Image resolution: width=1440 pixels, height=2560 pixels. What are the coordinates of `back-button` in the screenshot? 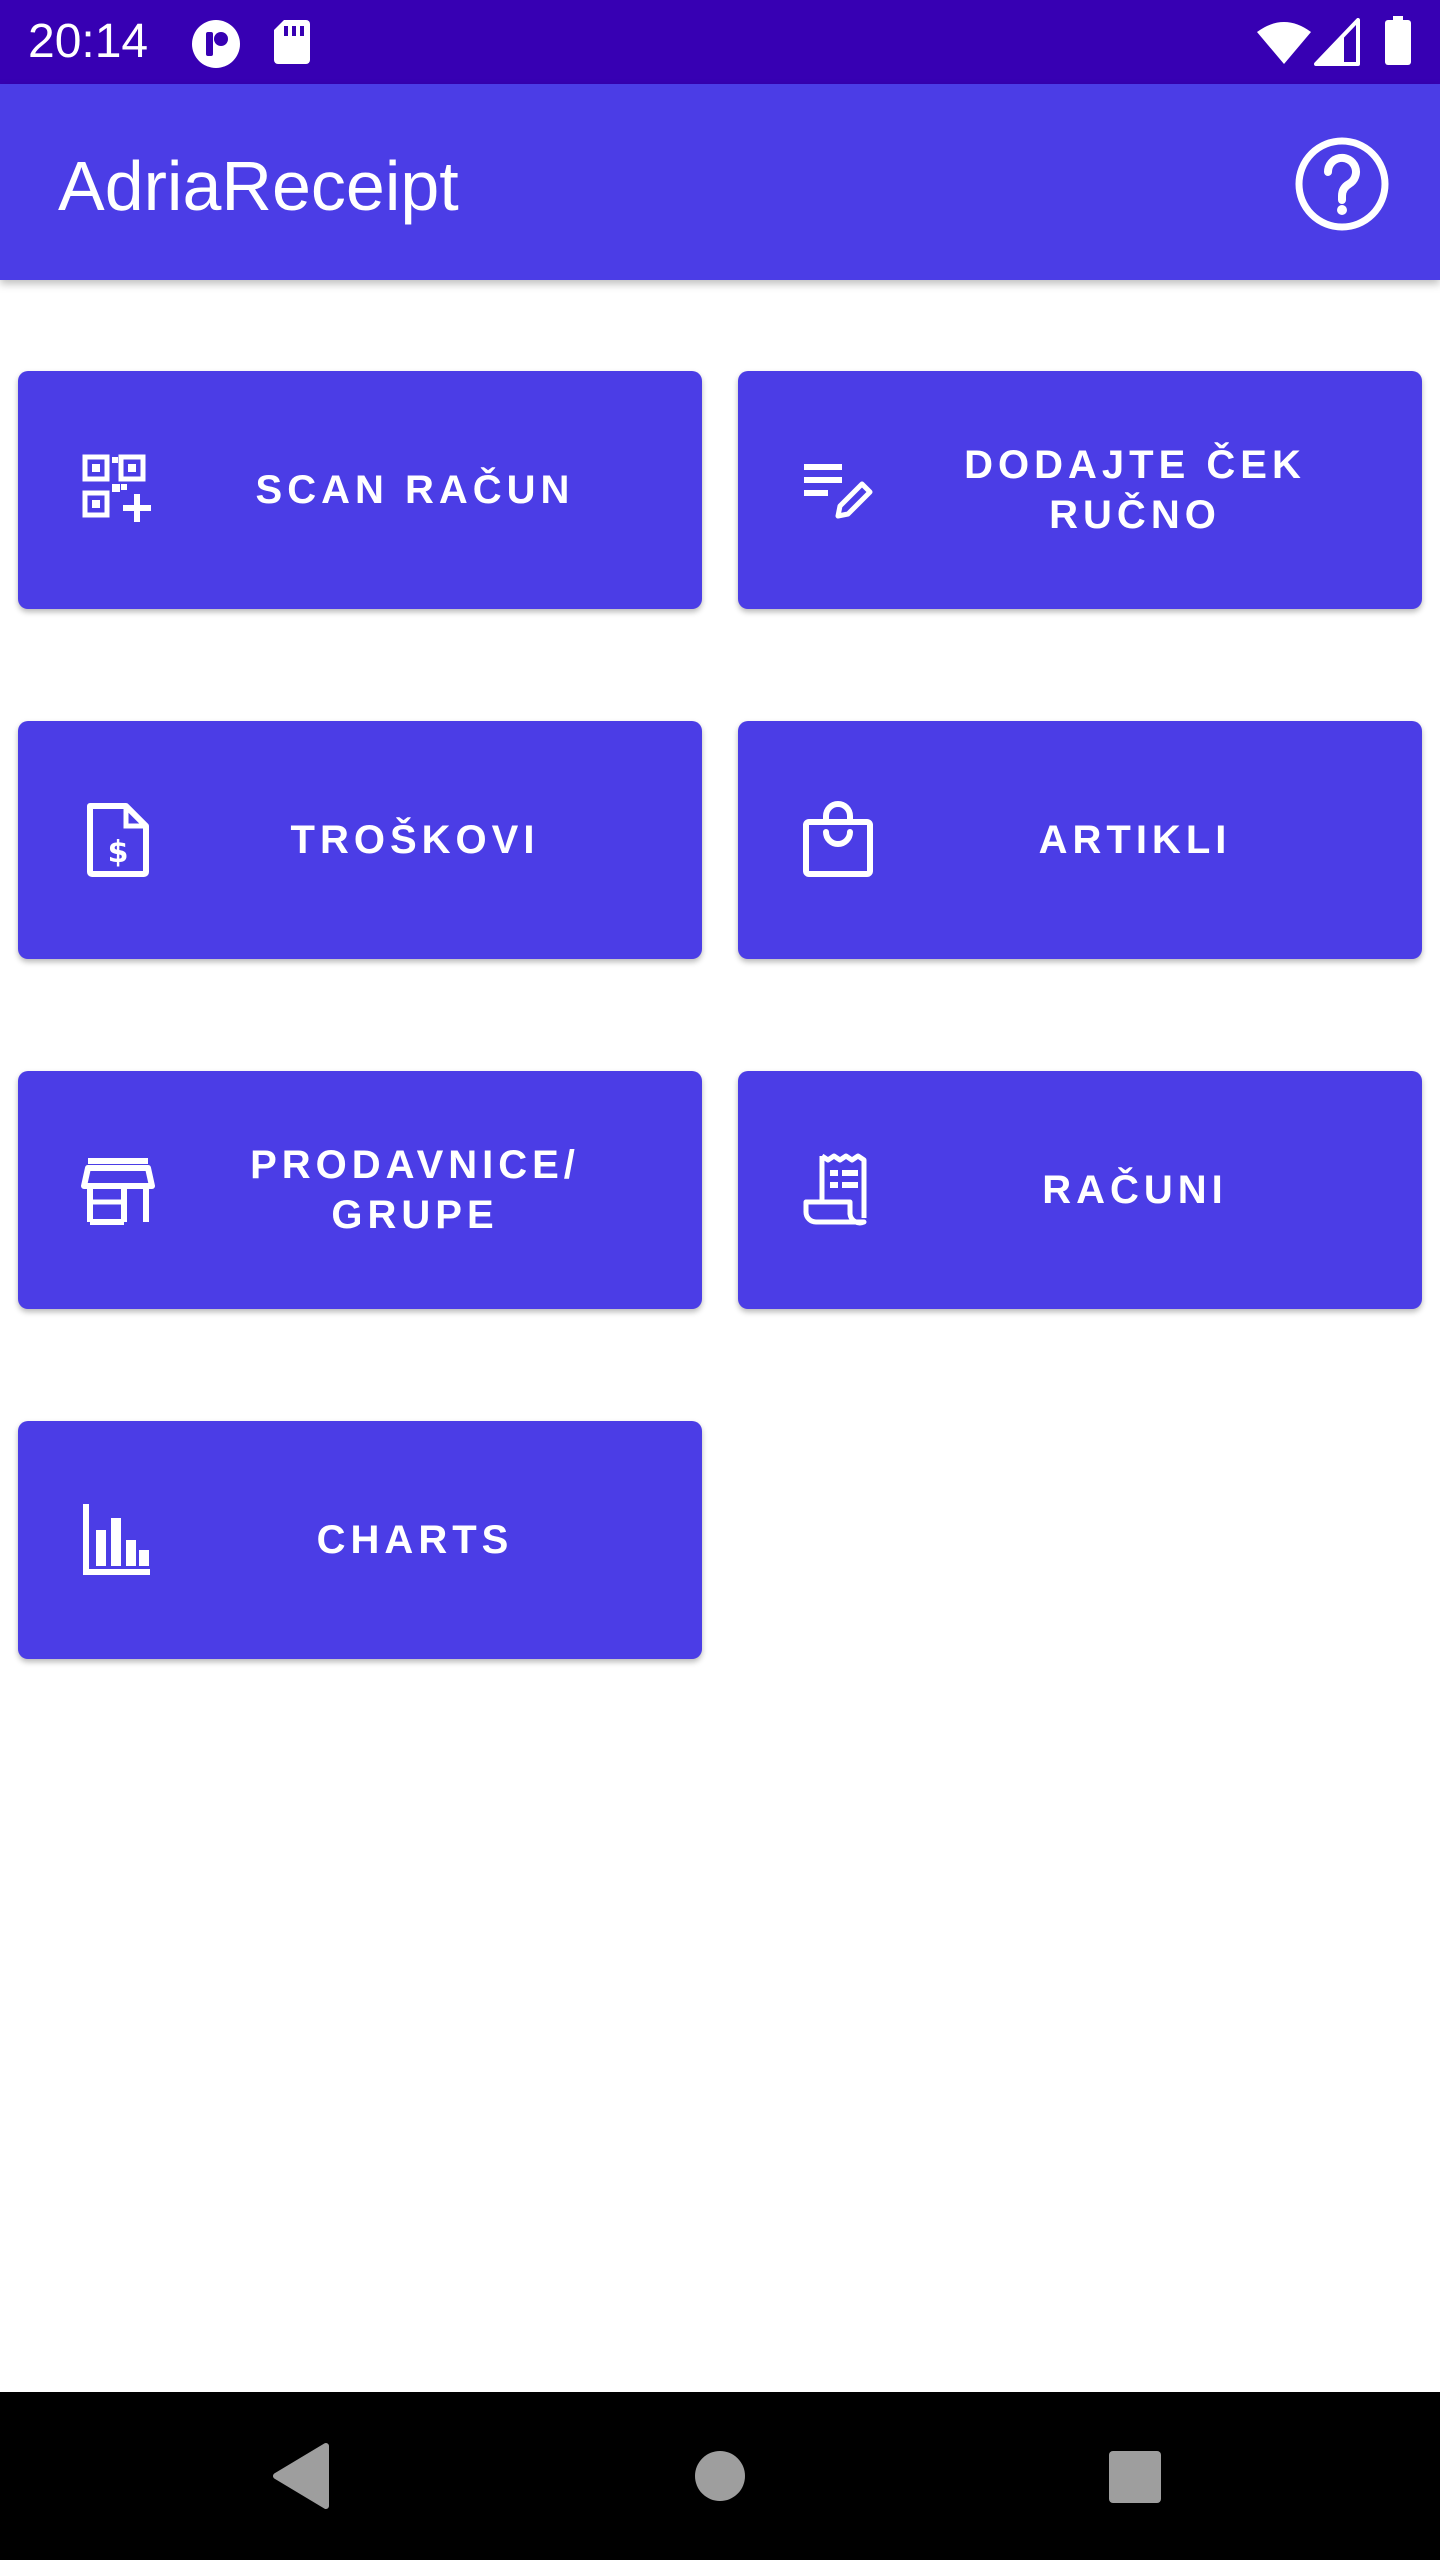 It's located at (302, 2476).